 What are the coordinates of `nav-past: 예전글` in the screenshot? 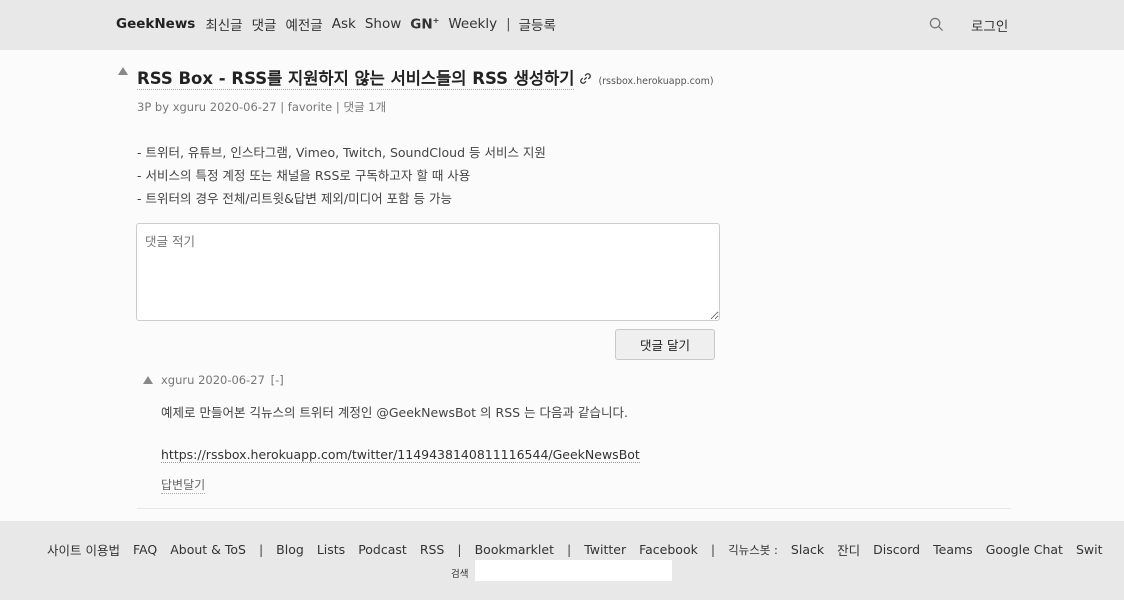 It's located at (303, 24).